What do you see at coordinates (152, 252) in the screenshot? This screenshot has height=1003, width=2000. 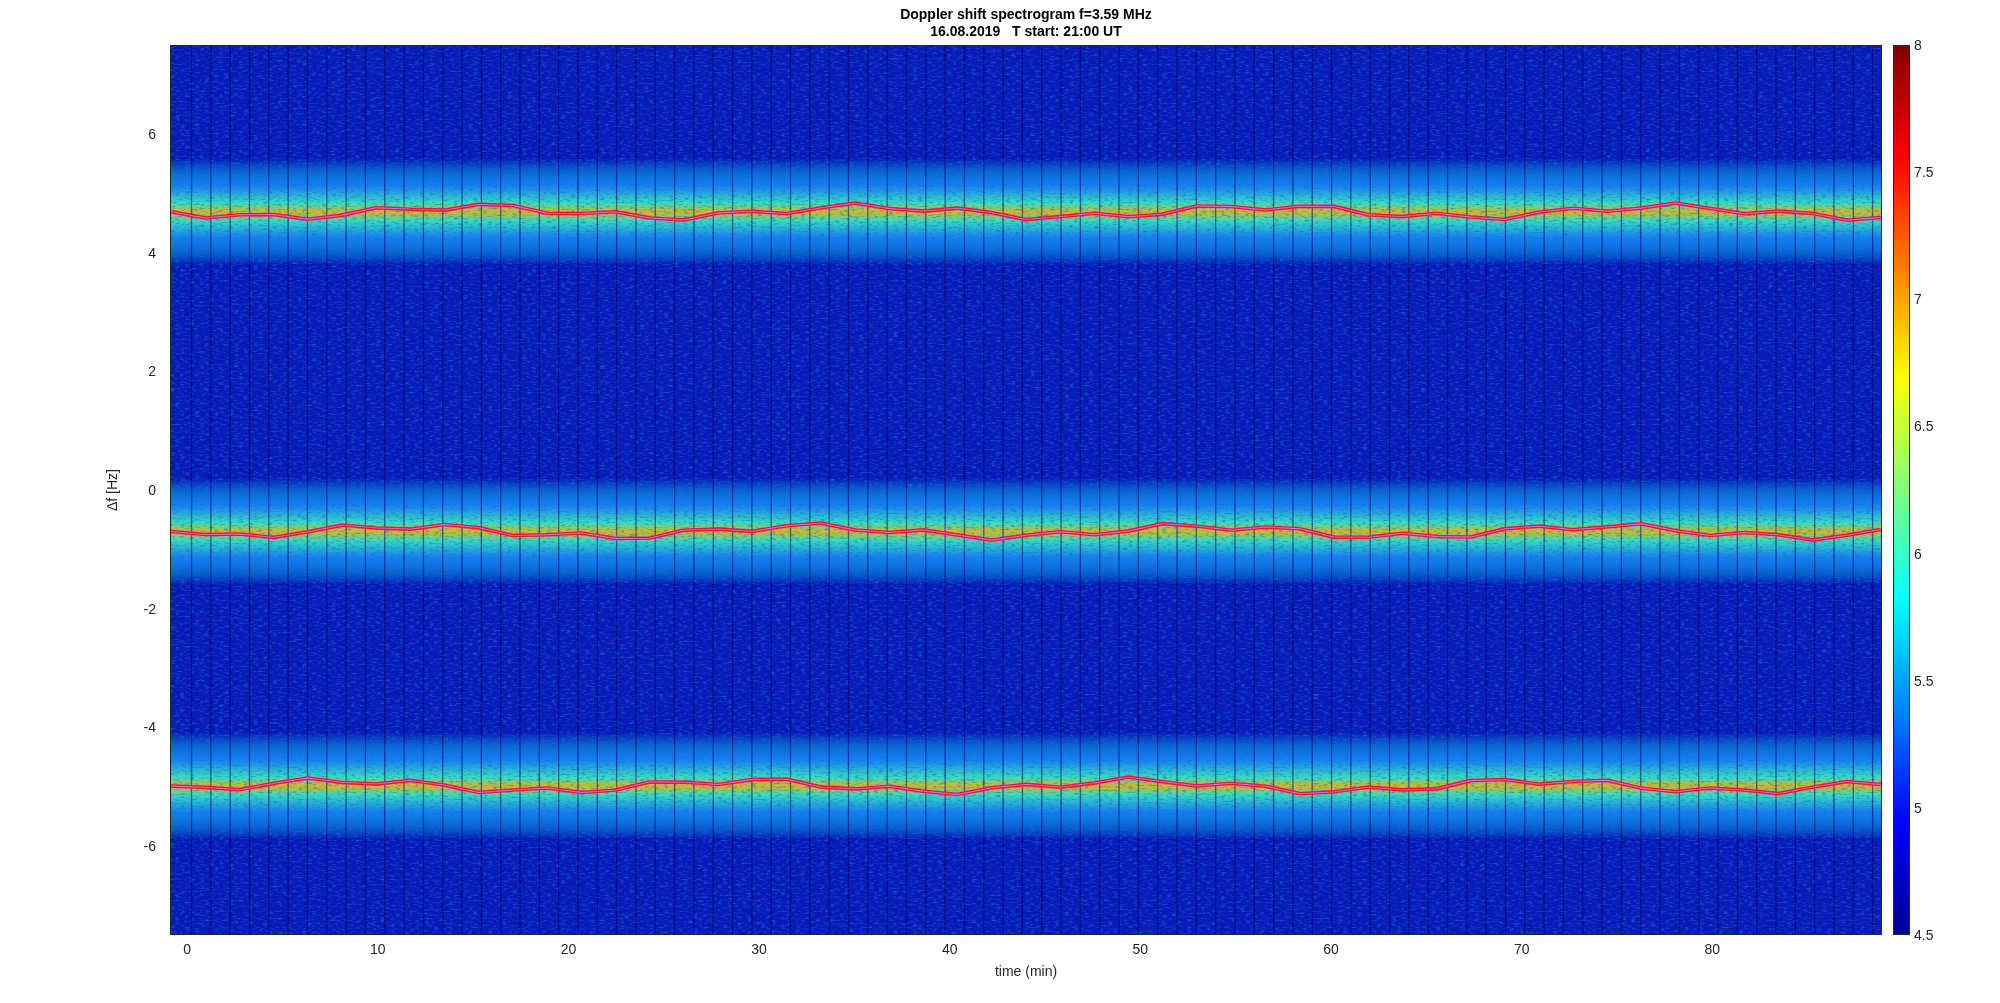 I see `y-tick-label: 4` at bounding box center [152, 252].